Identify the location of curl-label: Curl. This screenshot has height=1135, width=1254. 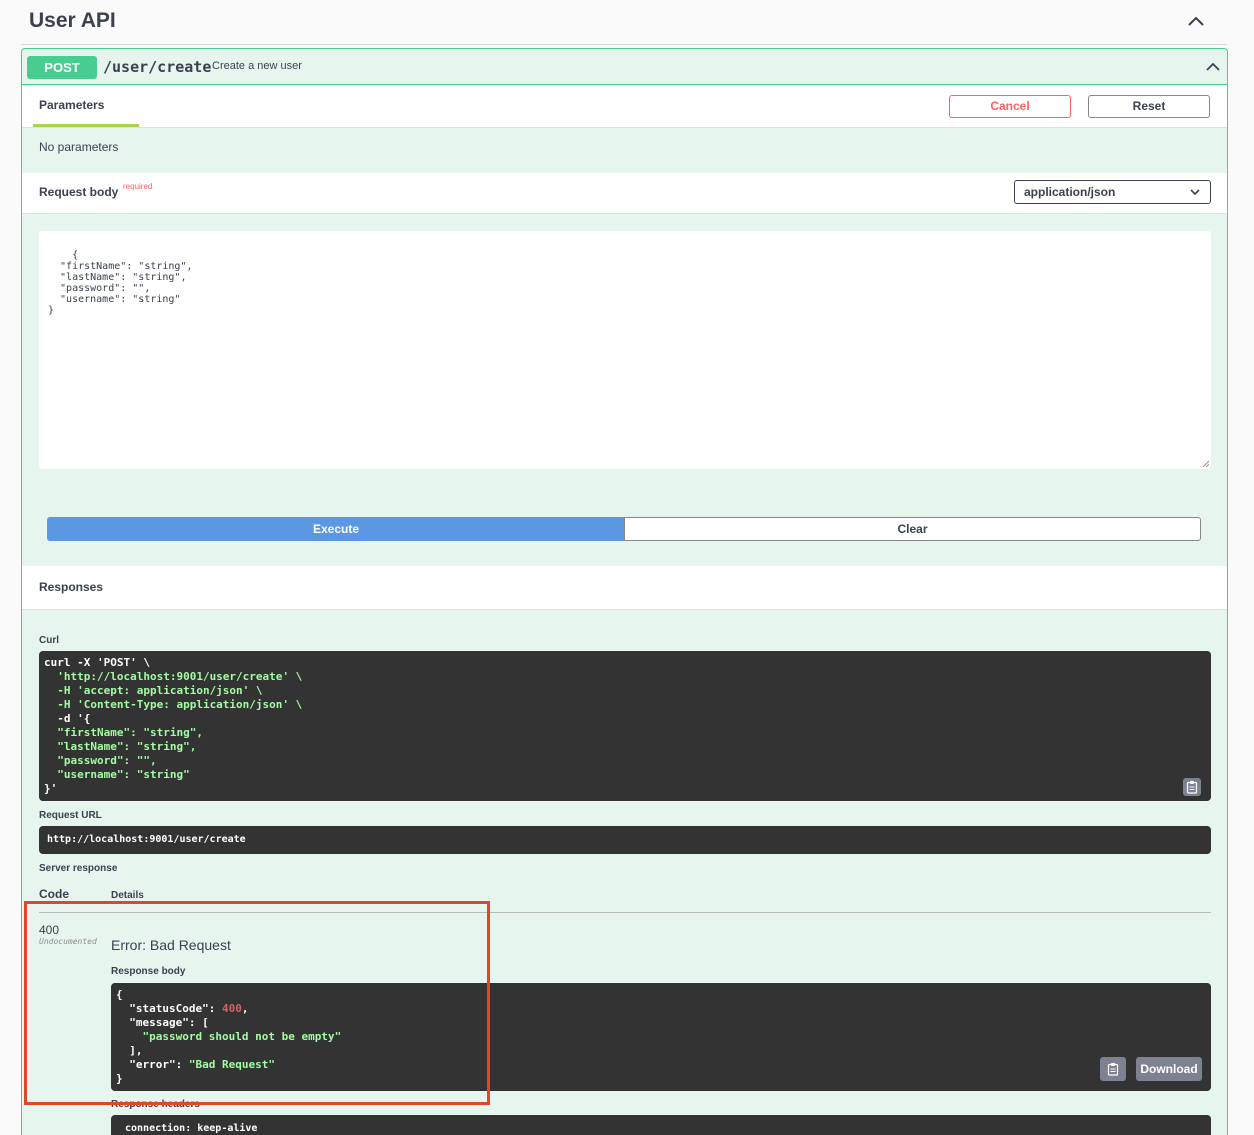
(49, 640).